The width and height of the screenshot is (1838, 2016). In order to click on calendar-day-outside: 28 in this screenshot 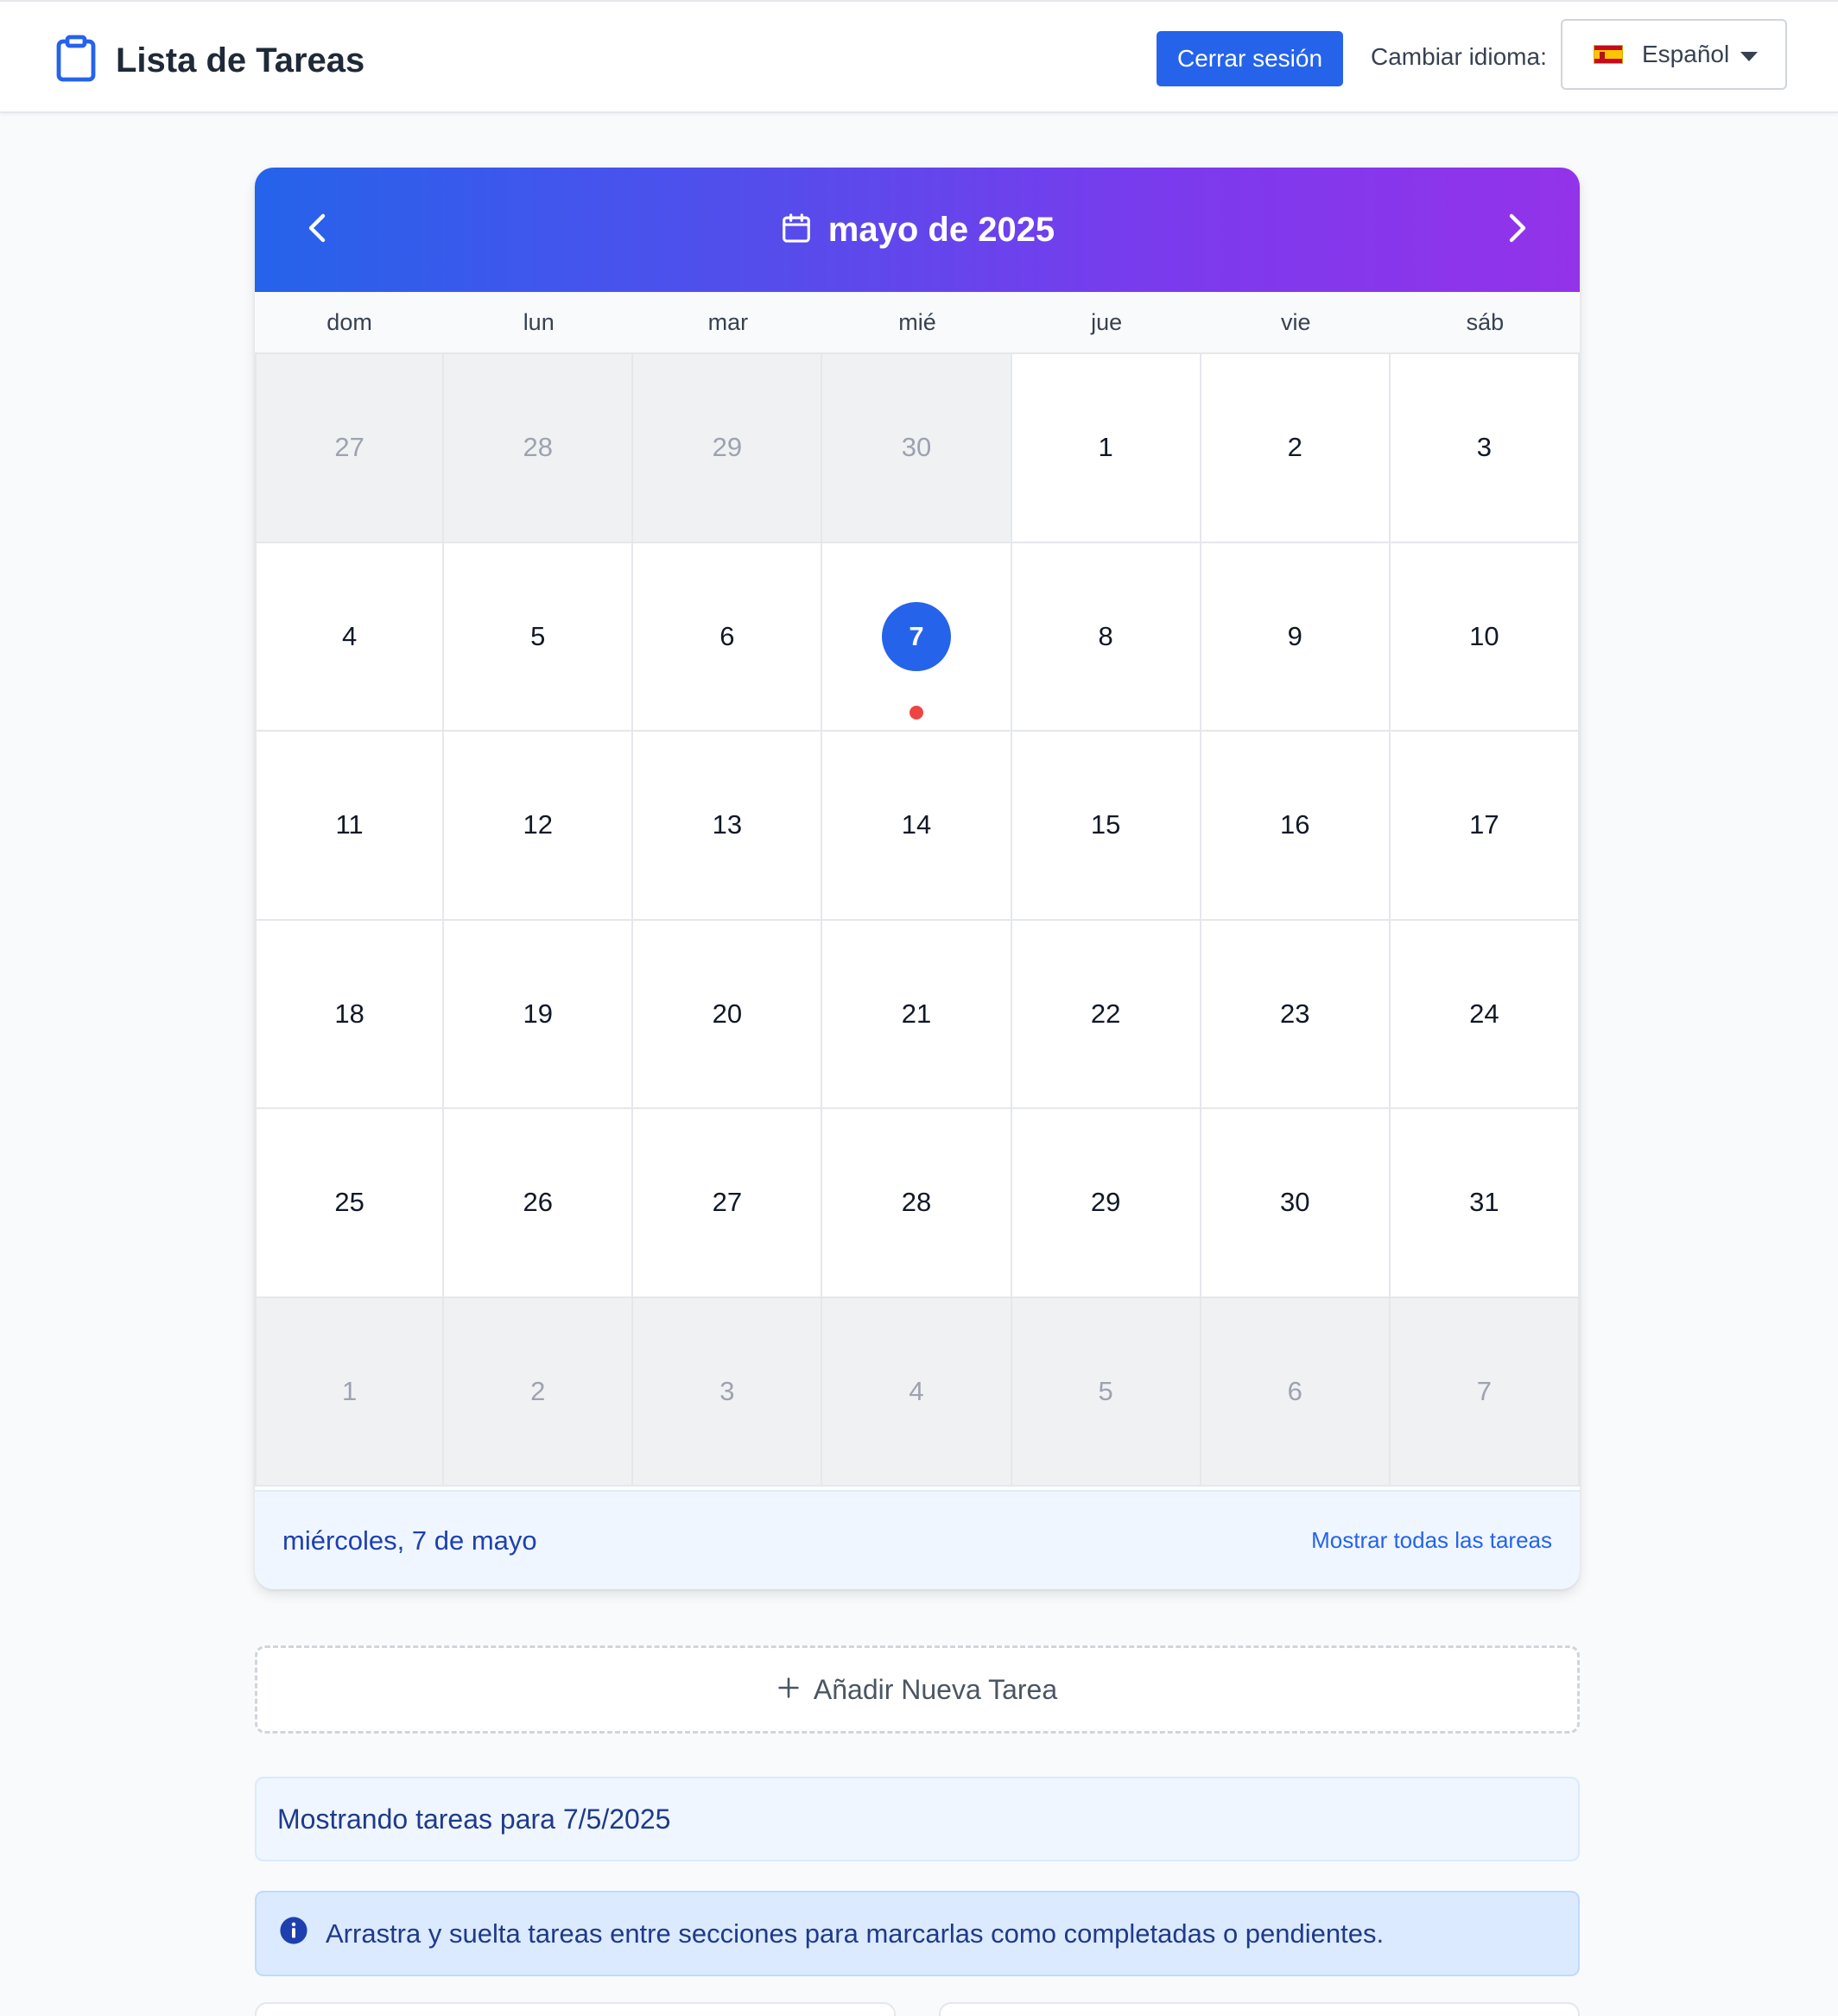, I will do `click(539, 449)`.